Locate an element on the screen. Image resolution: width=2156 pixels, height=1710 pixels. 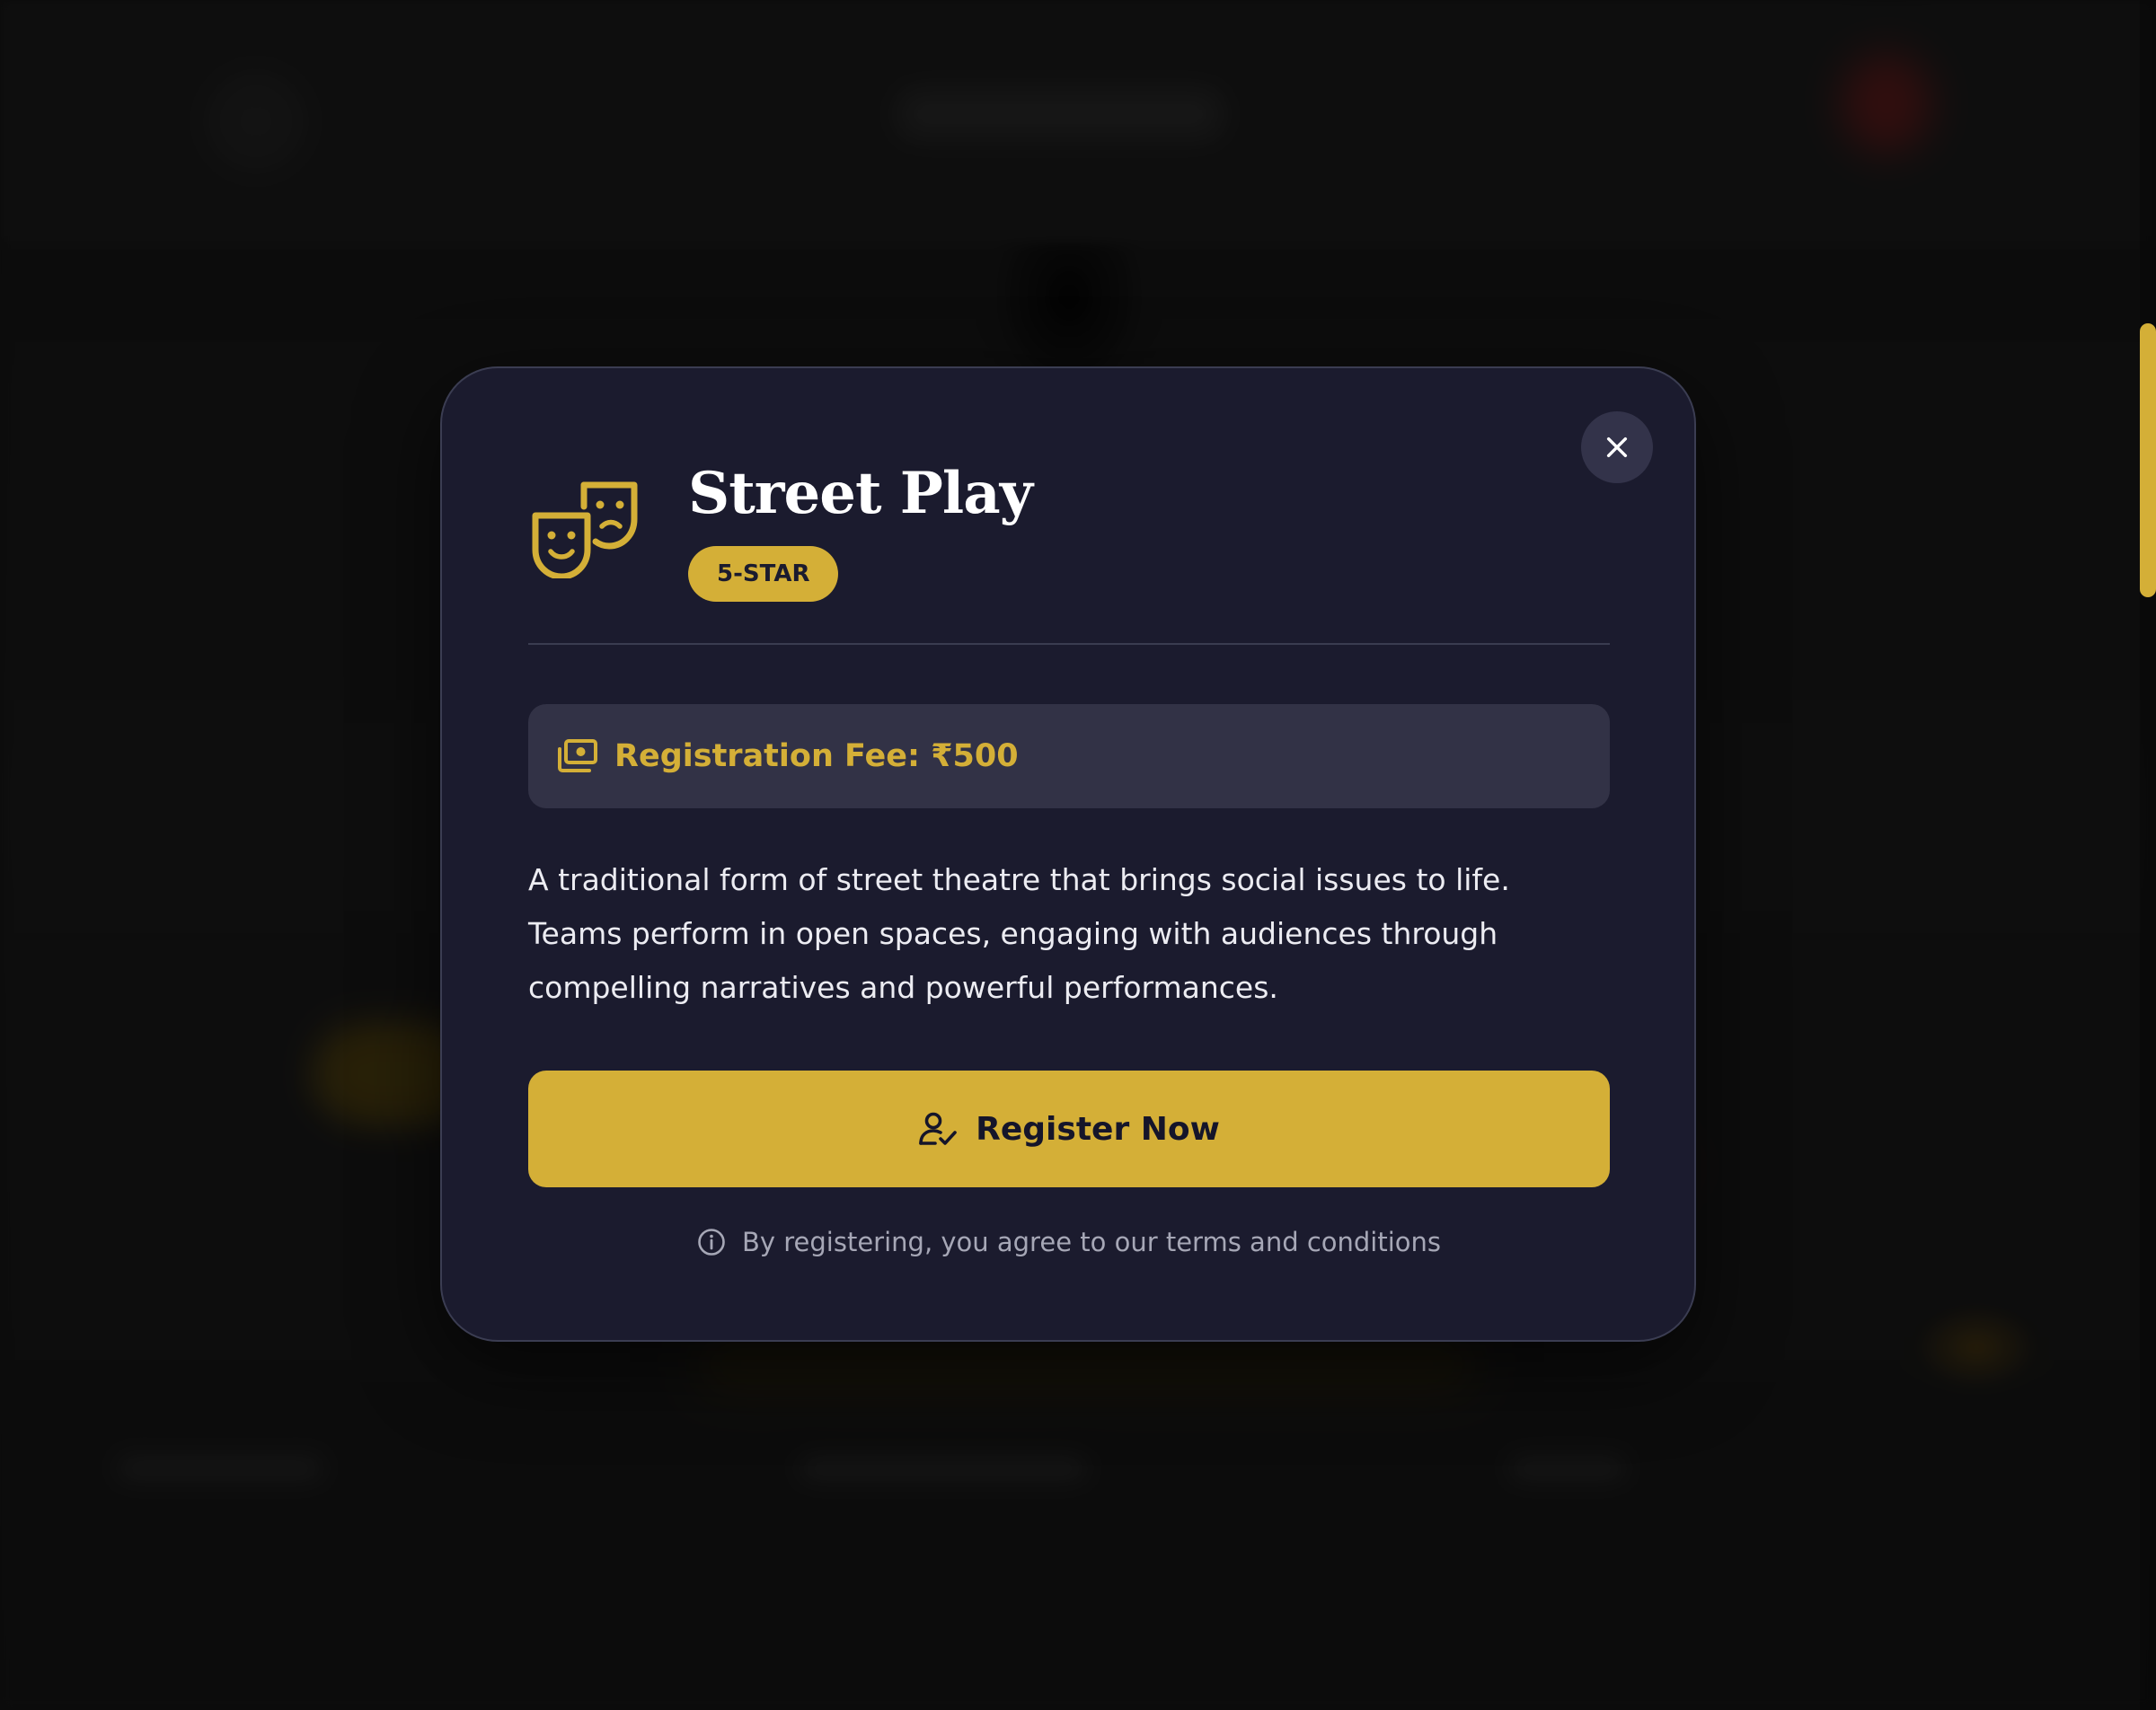
register-now-button: Register Now is located at coordinates (1069, 1129).